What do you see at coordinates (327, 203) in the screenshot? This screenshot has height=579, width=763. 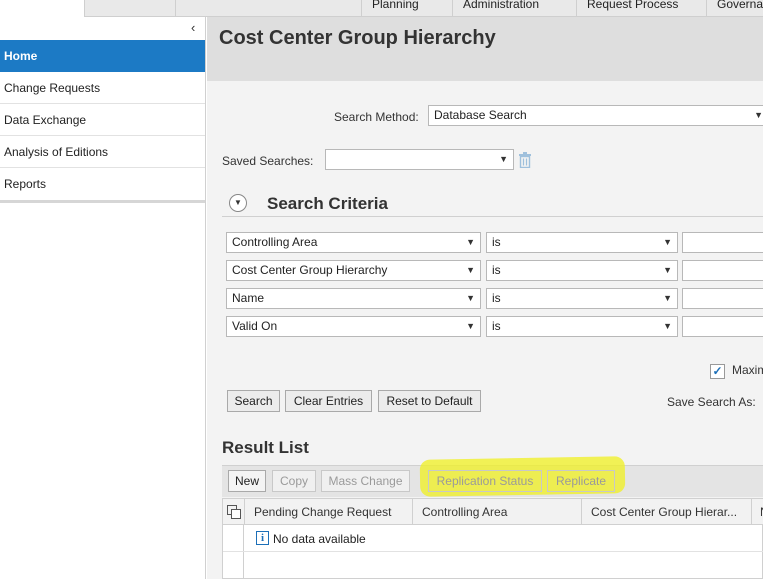 I see `search-criteria-title: Search Criteria` at bounding box center [327, 203].